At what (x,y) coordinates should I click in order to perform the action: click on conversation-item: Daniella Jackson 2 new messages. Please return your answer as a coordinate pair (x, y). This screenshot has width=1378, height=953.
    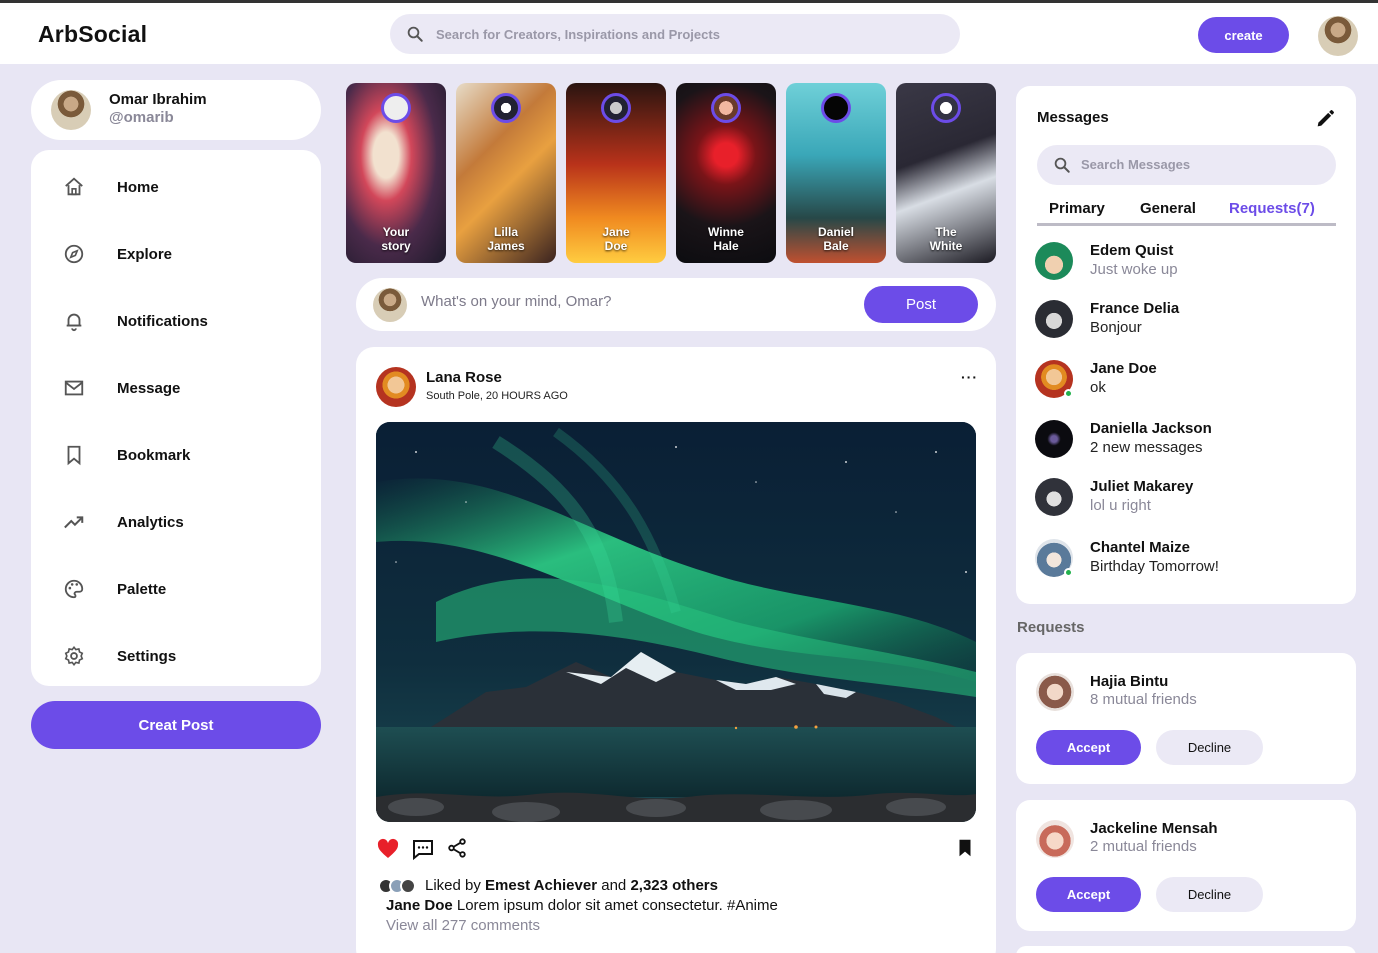
    Looking at the image, I should click on (1190, 440).